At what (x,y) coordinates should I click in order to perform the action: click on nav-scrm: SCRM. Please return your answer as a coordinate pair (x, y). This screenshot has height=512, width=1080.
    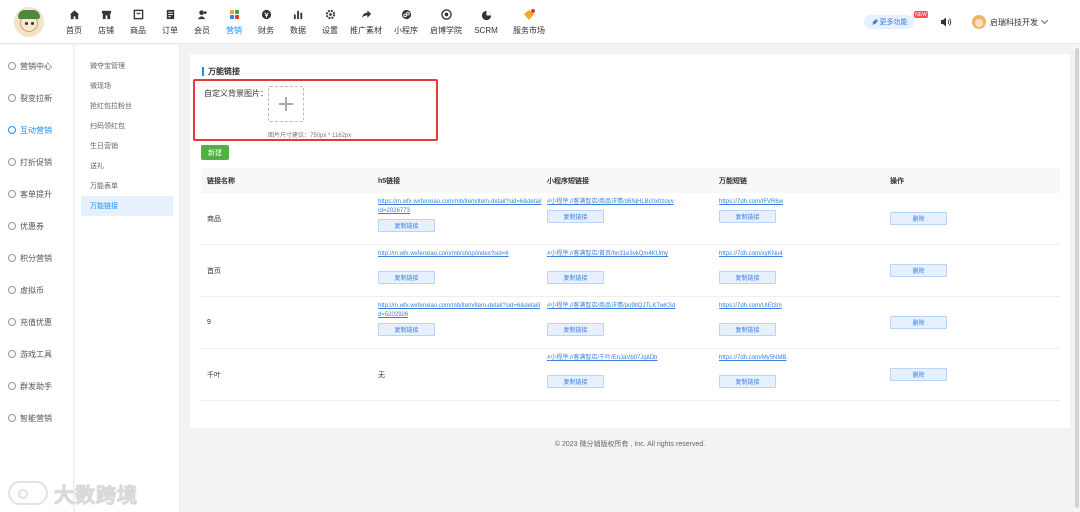
    Looking at the image, I should click on (486, 22).